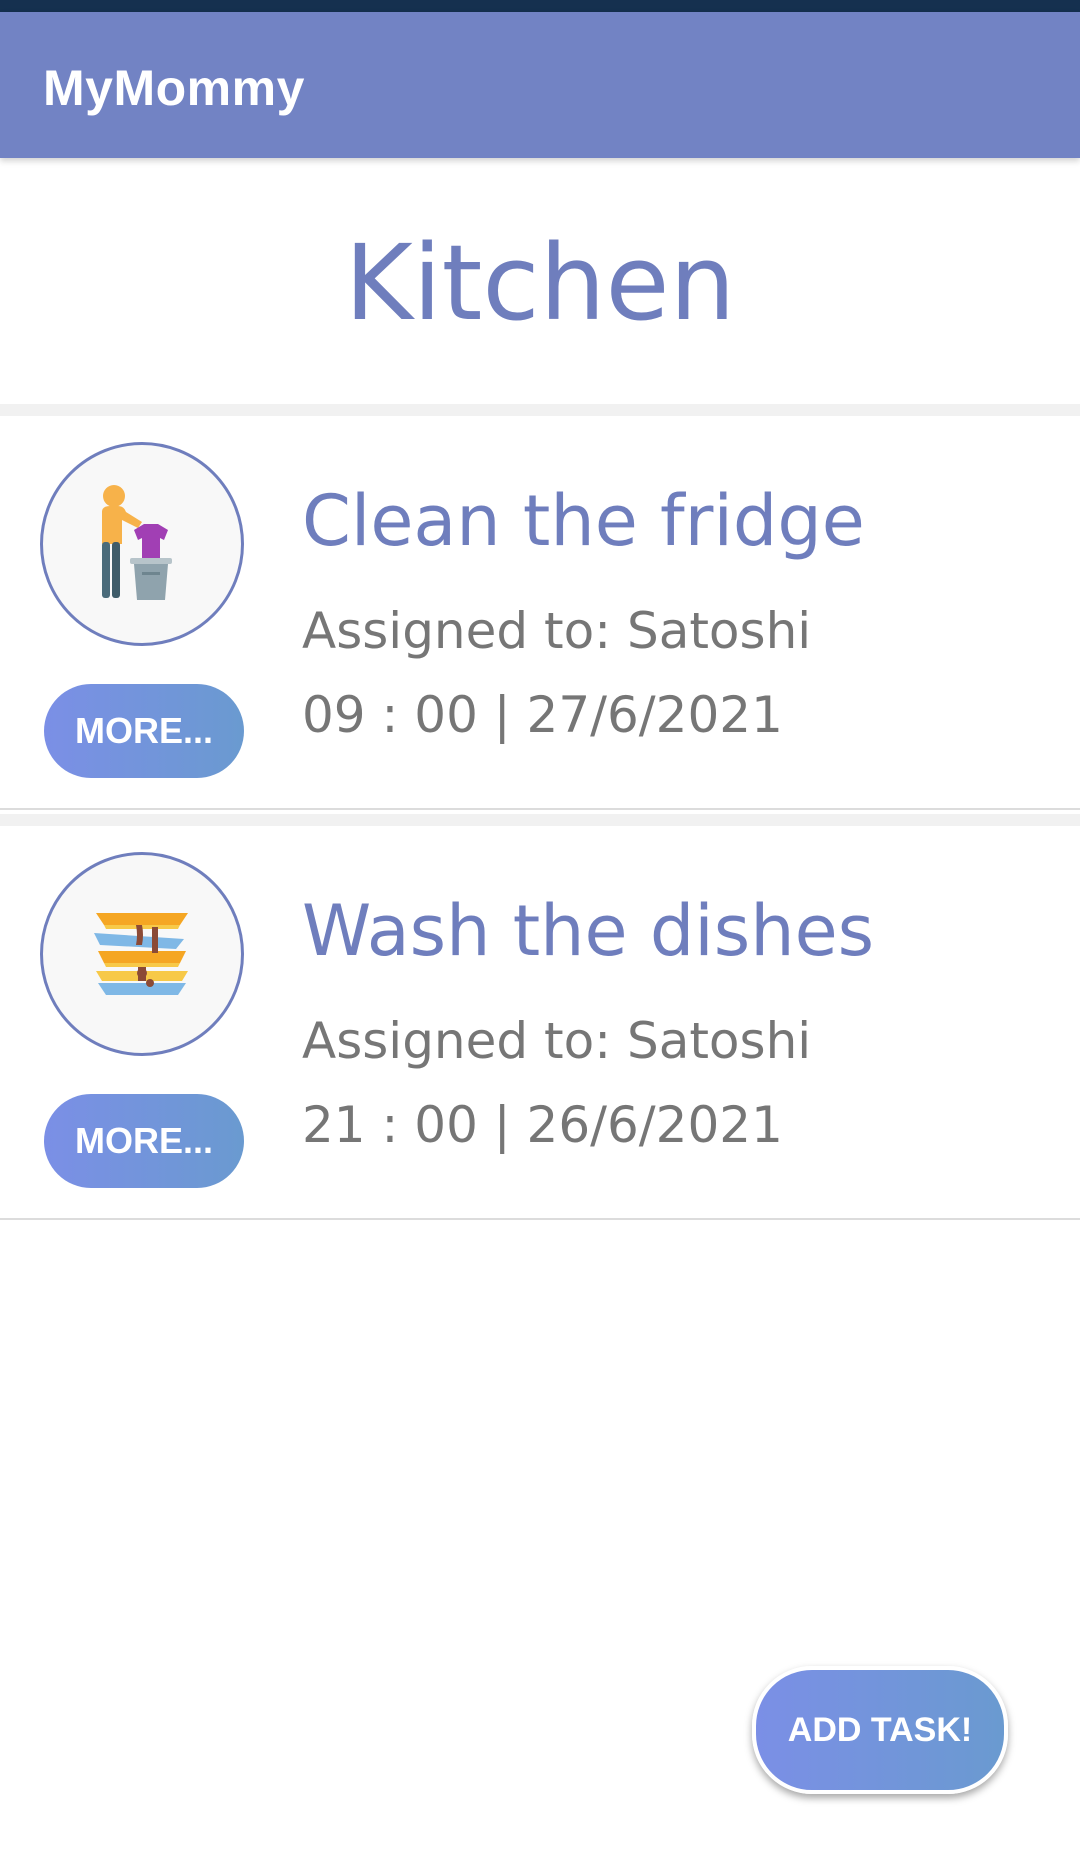  I want to click on task-datetime: 21 : 00 | 26/6/2021, so click(542, 1125).